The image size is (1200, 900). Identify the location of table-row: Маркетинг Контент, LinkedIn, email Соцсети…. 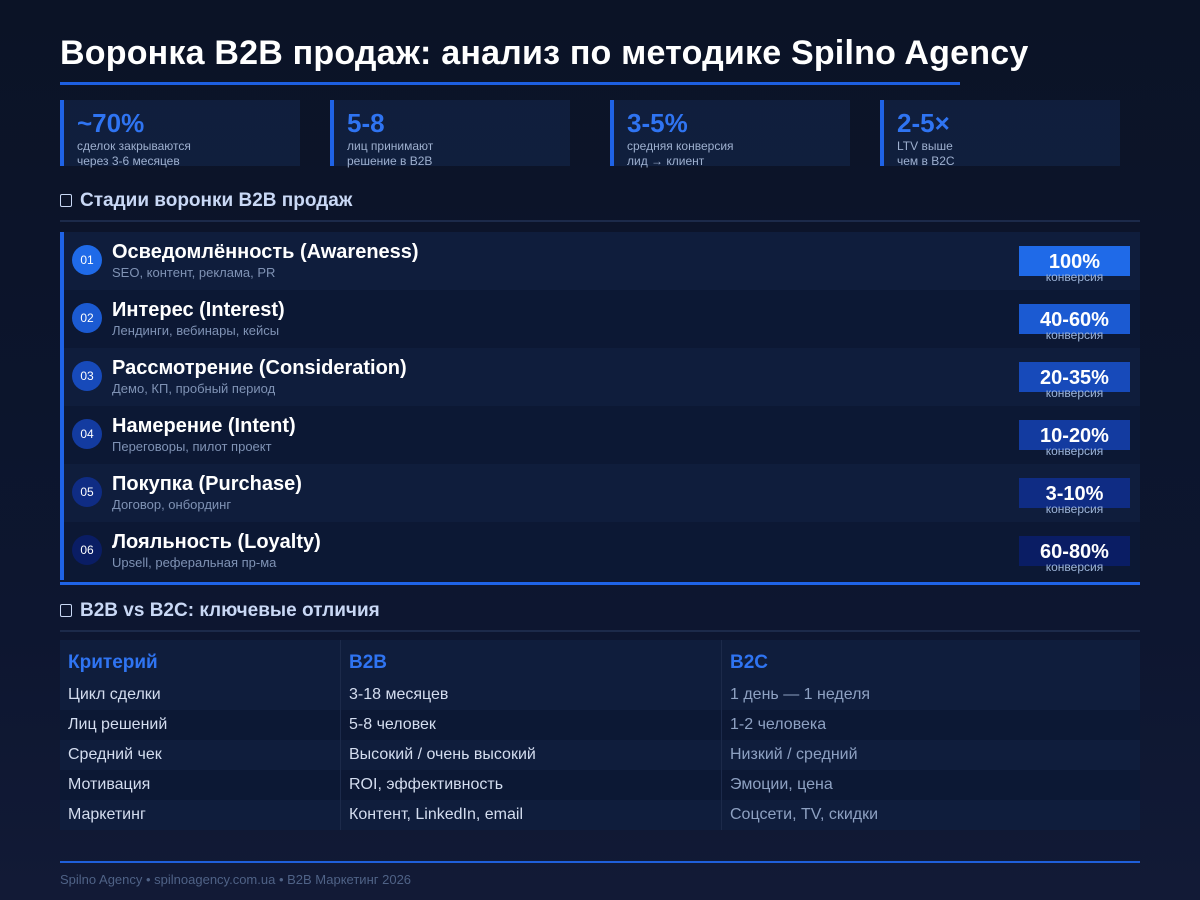
(600, 815).